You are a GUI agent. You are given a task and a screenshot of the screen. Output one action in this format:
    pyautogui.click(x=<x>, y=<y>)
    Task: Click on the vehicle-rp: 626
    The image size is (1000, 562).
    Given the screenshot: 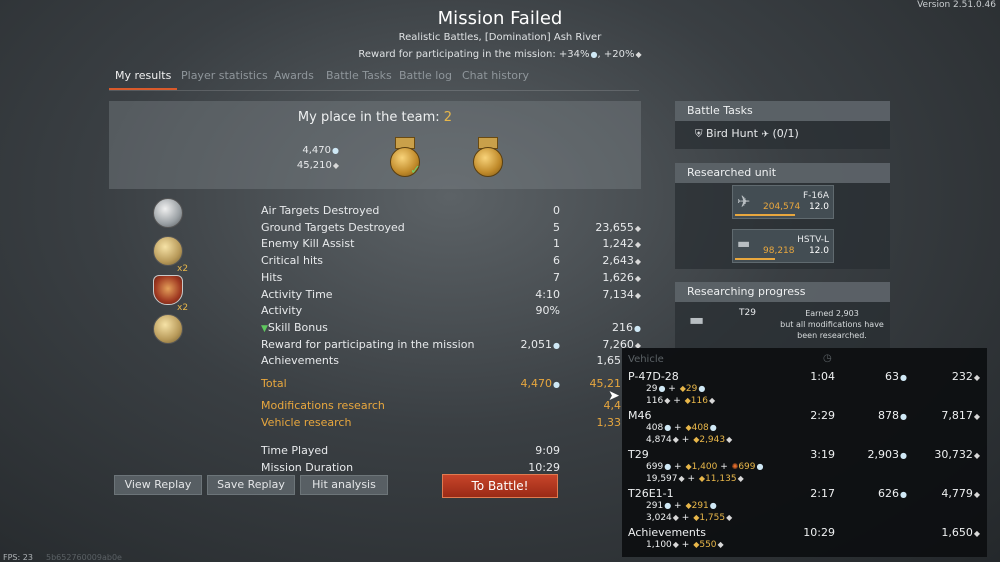 What is the action you would take?
    pyautogui.click(x=889, y=493)
    